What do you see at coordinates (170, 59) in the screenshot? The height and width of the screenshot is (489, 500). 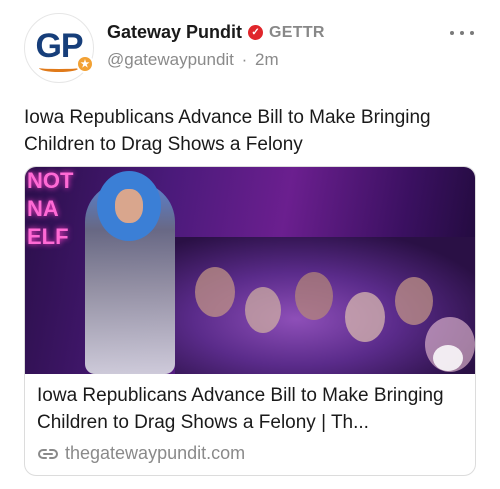 I see `author-handle: @gatewaypundit` at bounding box center [170, 59].